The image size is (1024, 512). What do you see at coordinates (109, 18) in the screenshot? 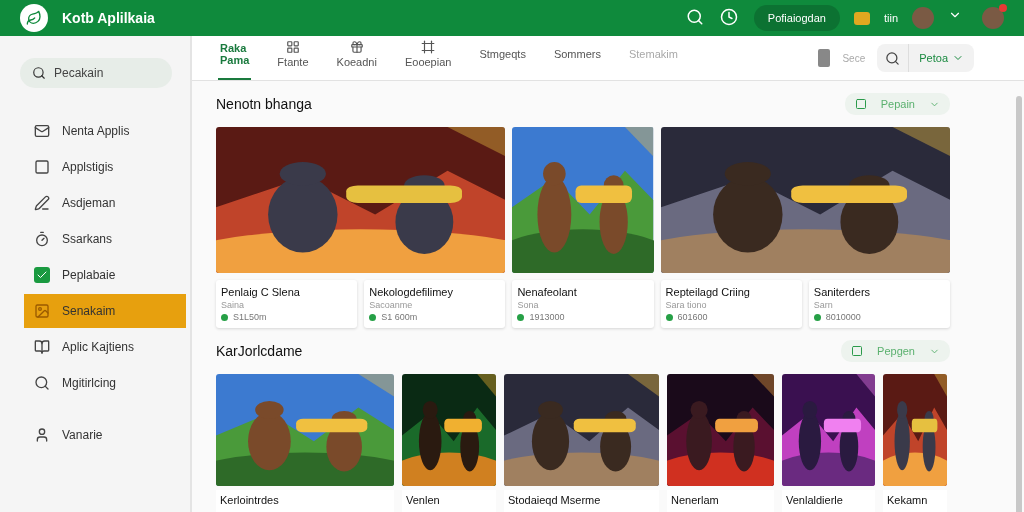
I see `app-title: Kotb Aplilkaia` at bounding box center [109, 18].